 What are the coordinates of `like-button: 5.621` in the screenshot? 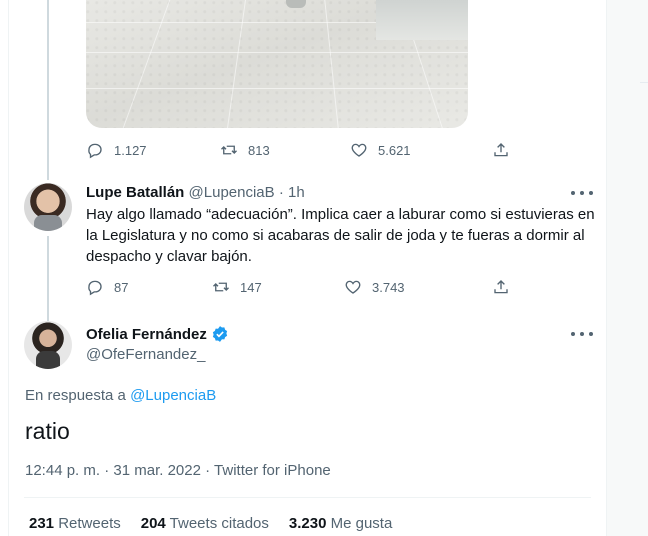 It's located at (380, 150).